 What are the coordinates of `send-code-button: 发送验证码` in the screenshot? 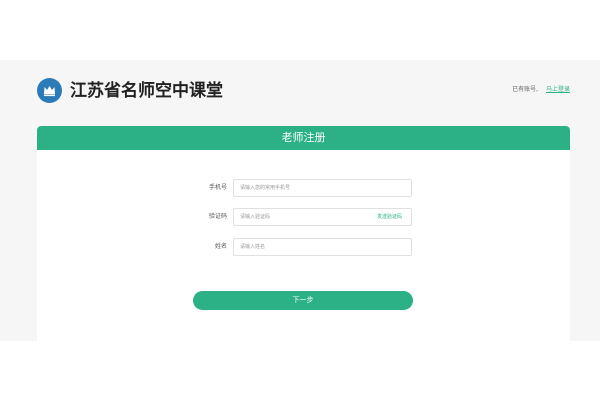 It's located at (389, 217).